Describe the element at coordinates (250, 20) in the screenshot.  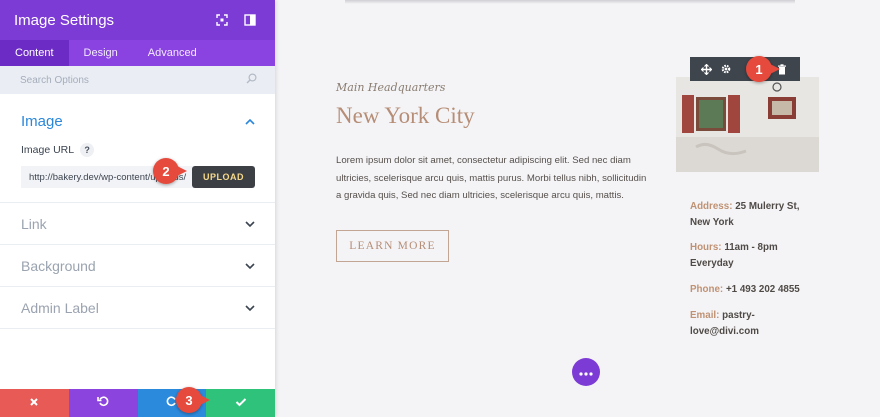
I see `sidebar-toggle-icon` at that location.